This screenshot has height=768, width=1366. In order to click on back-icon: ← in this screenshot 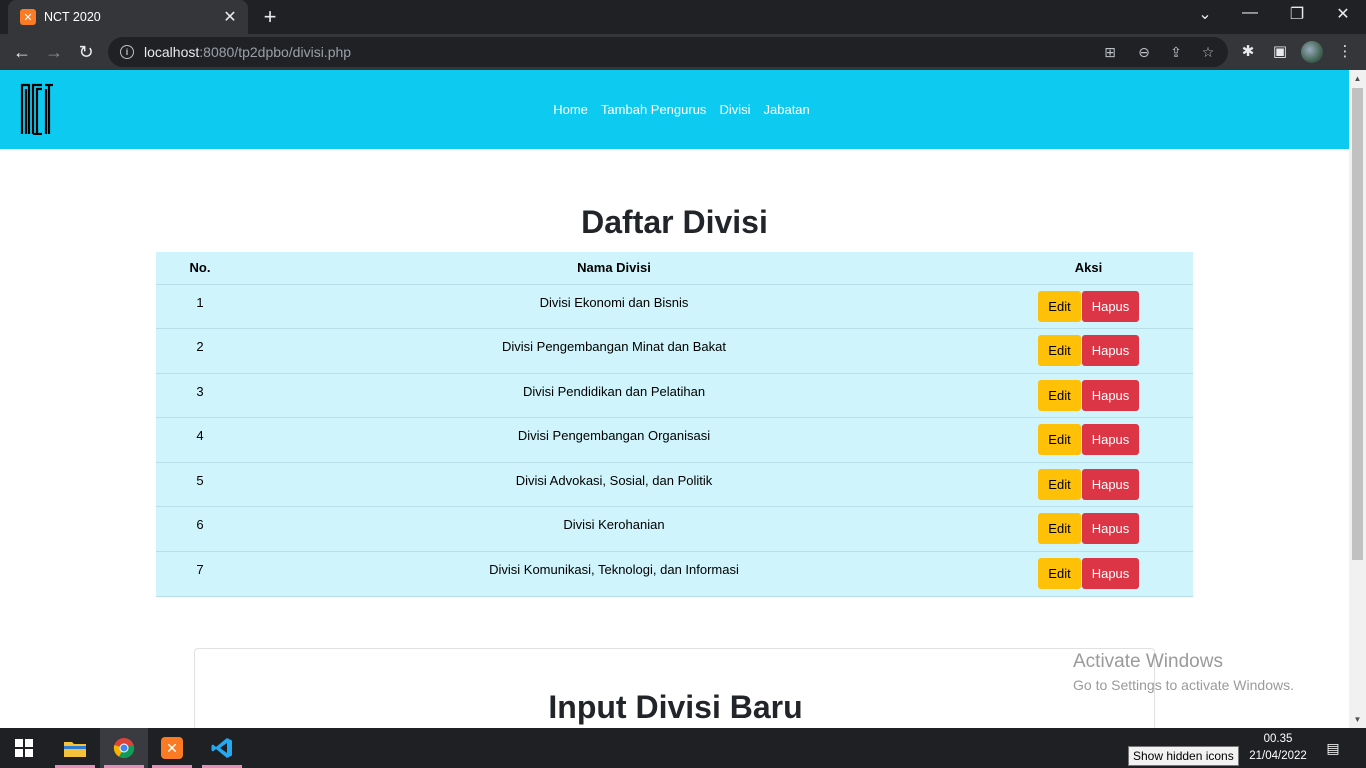, I will do `click(22, 52)`.